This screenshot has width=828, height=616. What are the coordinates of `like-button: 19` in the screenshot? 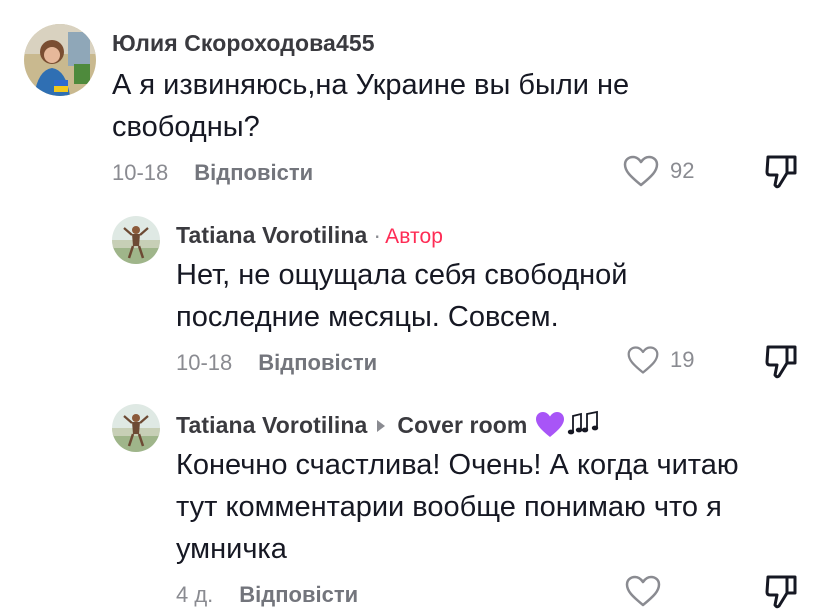 It's located at (660, 360).